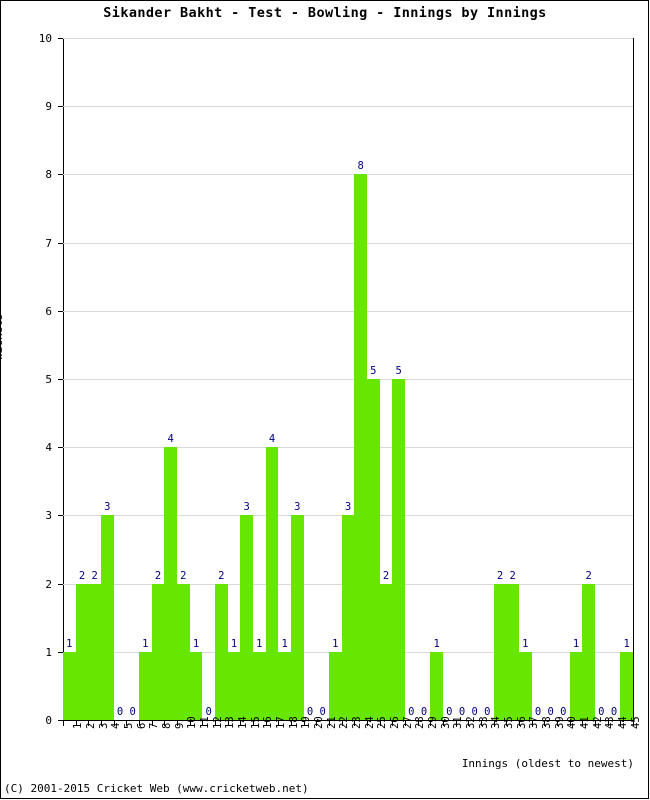 The image size is (650, 800). I want to click on x-tick-label: 16, so click(268, 722).